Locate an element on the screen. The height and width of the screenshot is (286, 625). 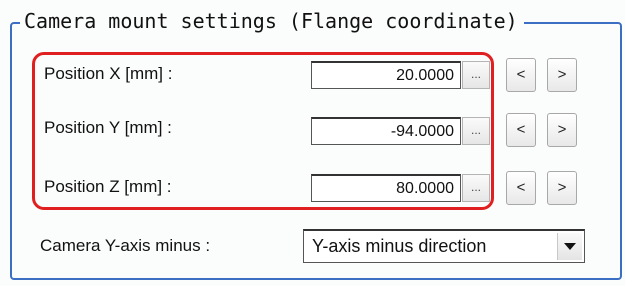
position-y-decrement-button: < is located at coordinates (521, 130).